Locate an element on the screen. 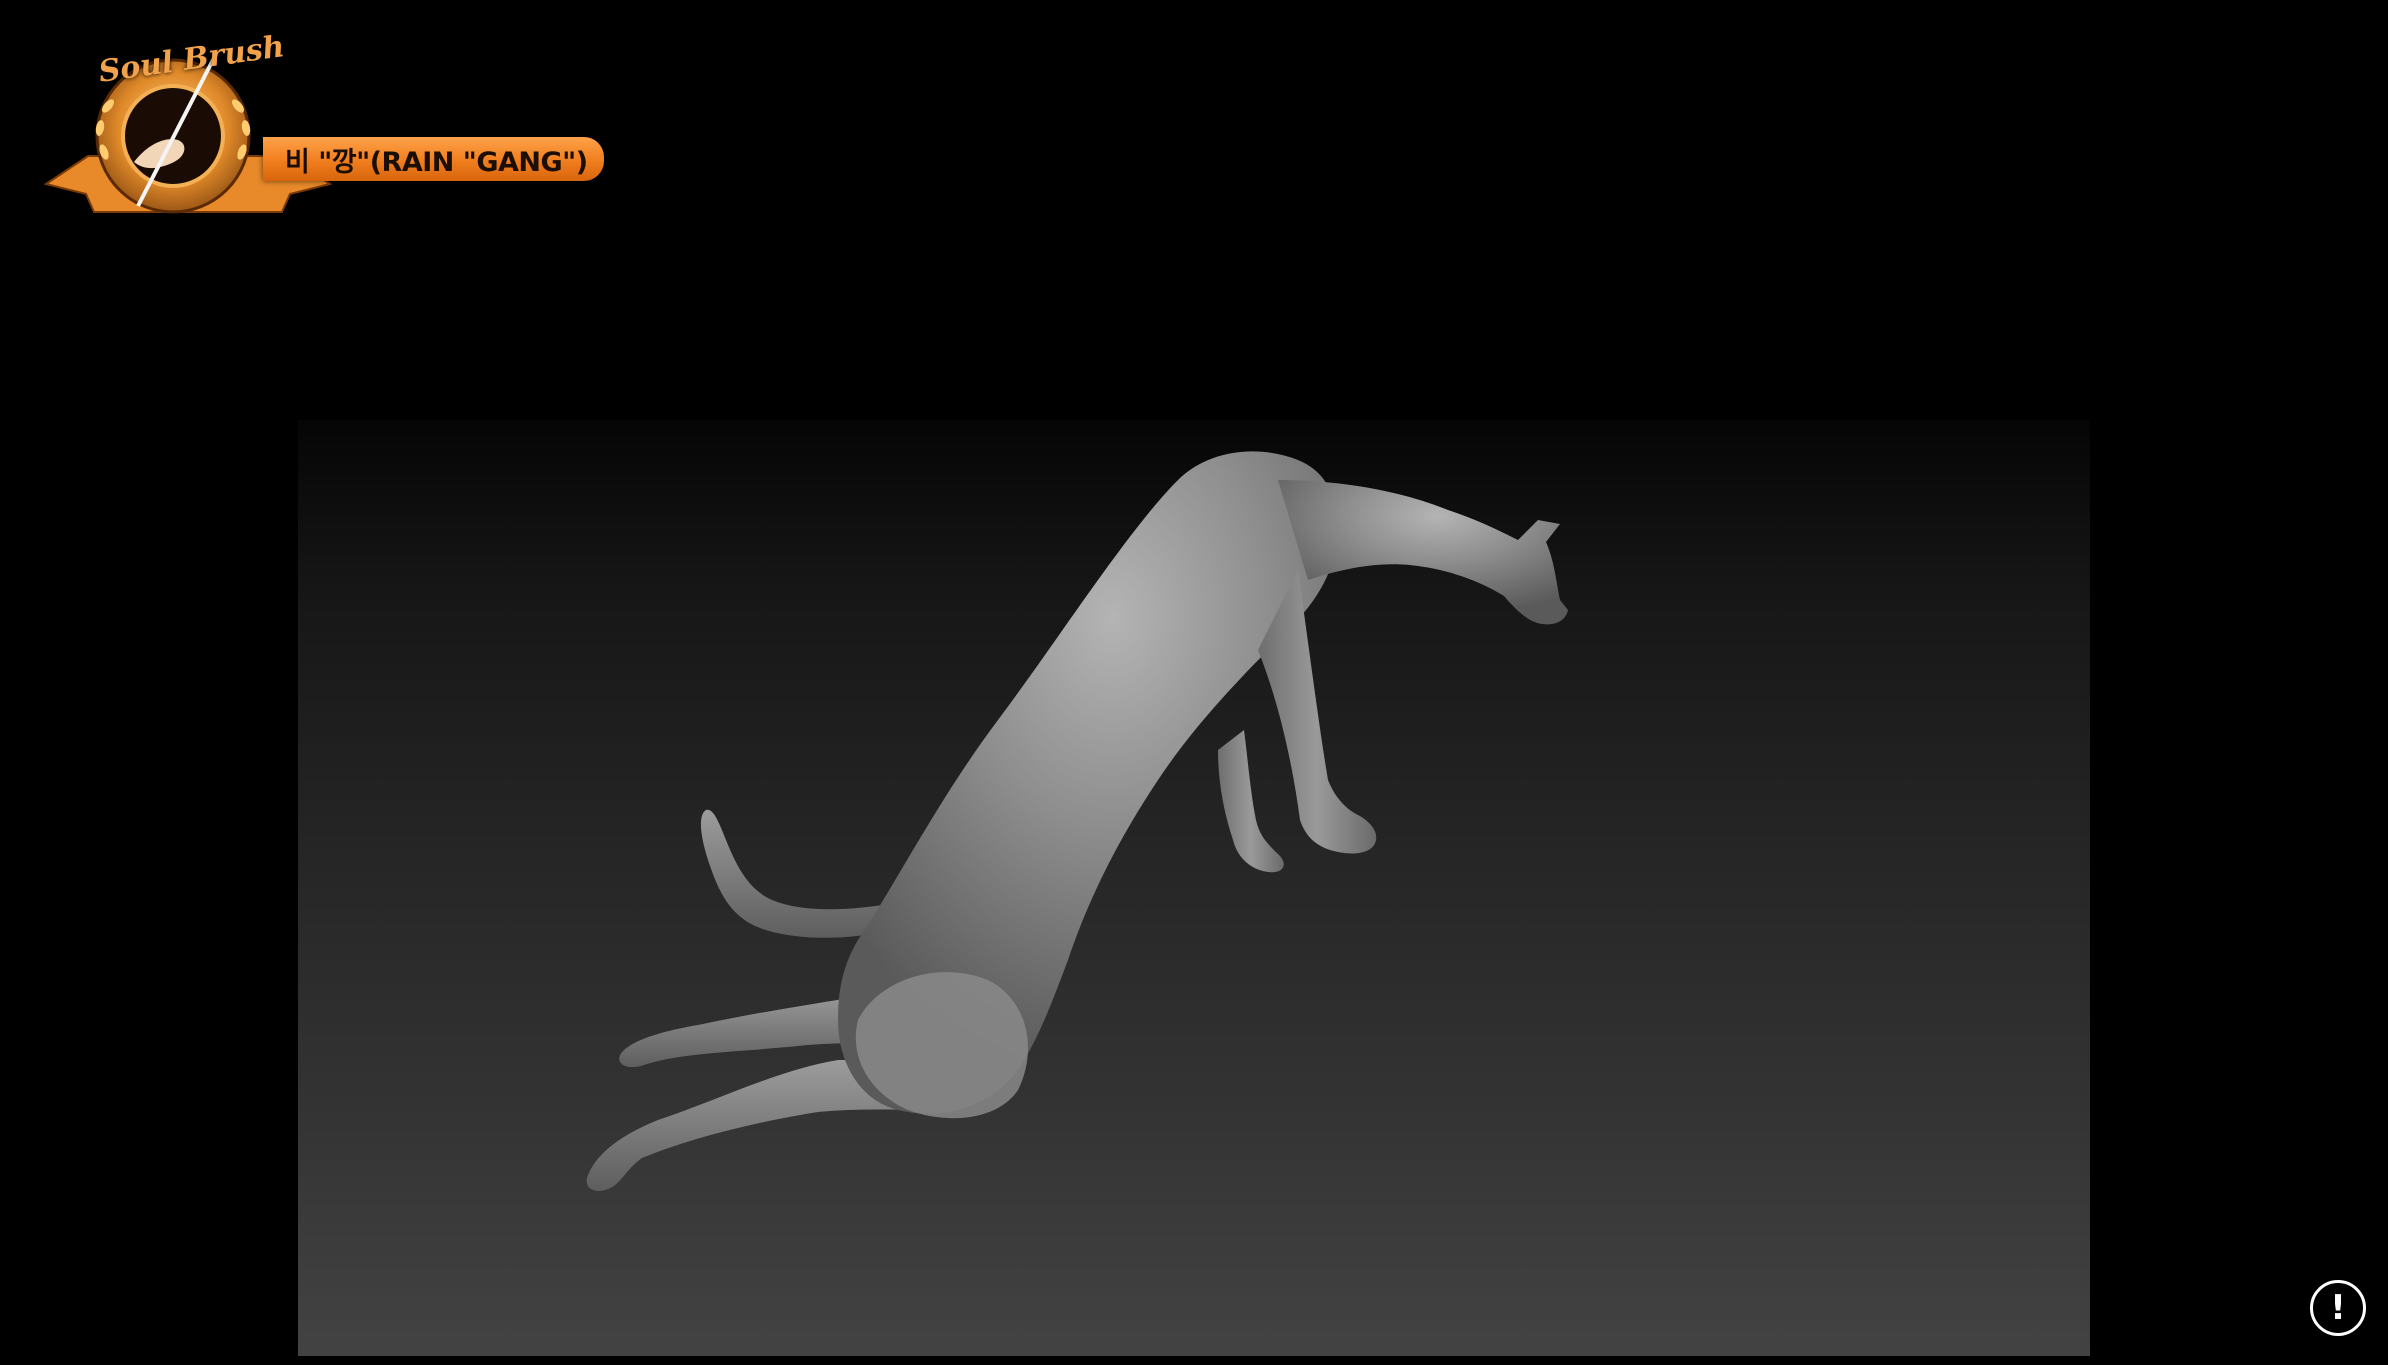 The height and width of the screenshot is (1365, 2388). channel-logo: Soul Brush 비 "깡"(RAIN "GANG") is located at coordinates (321, 132).